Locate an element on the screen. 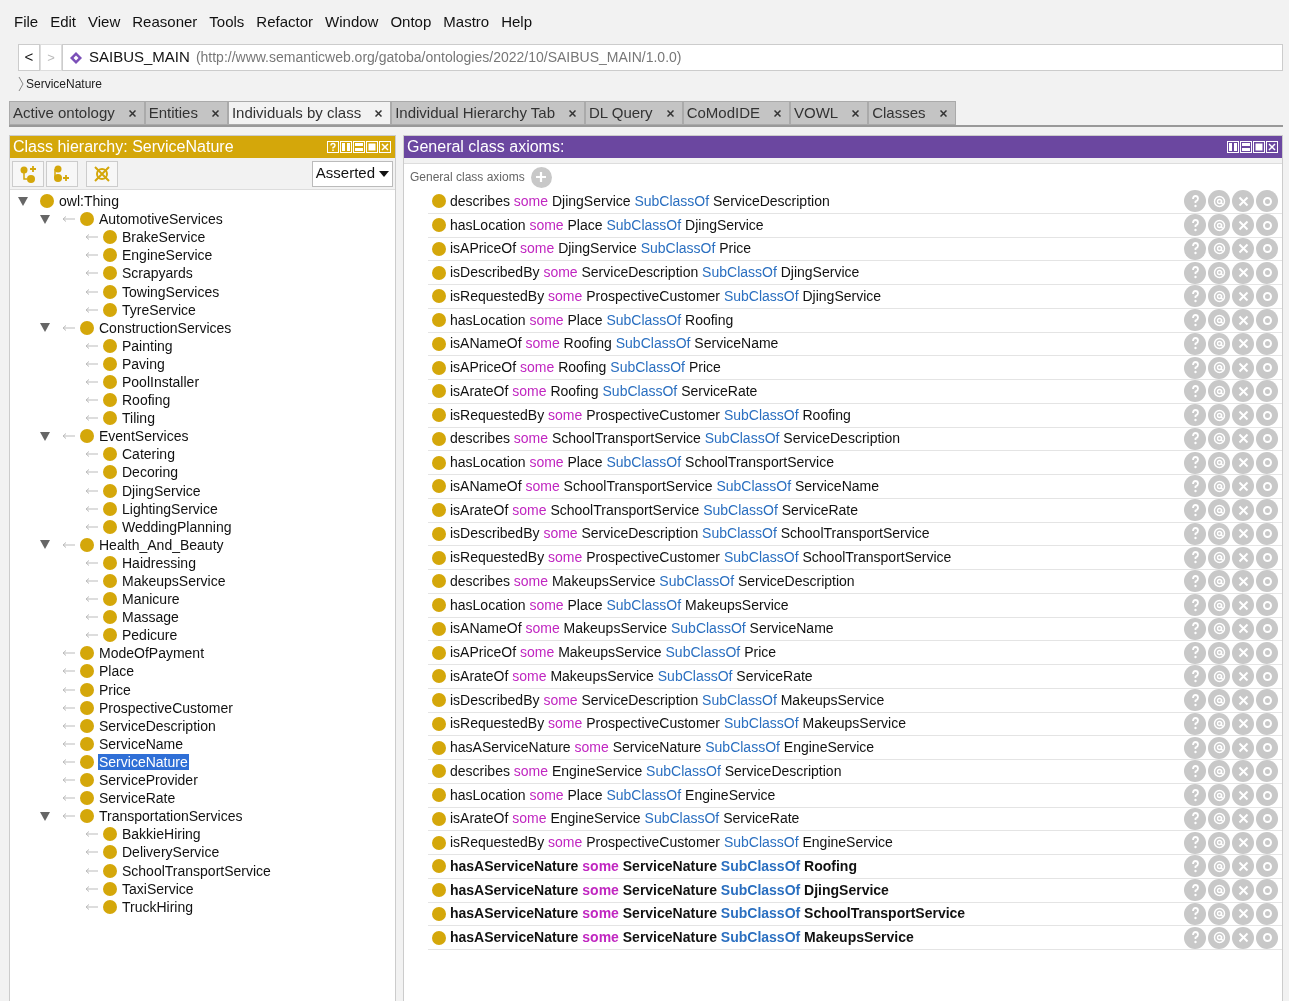  delete-class-button is located at coordinates (102, 173).